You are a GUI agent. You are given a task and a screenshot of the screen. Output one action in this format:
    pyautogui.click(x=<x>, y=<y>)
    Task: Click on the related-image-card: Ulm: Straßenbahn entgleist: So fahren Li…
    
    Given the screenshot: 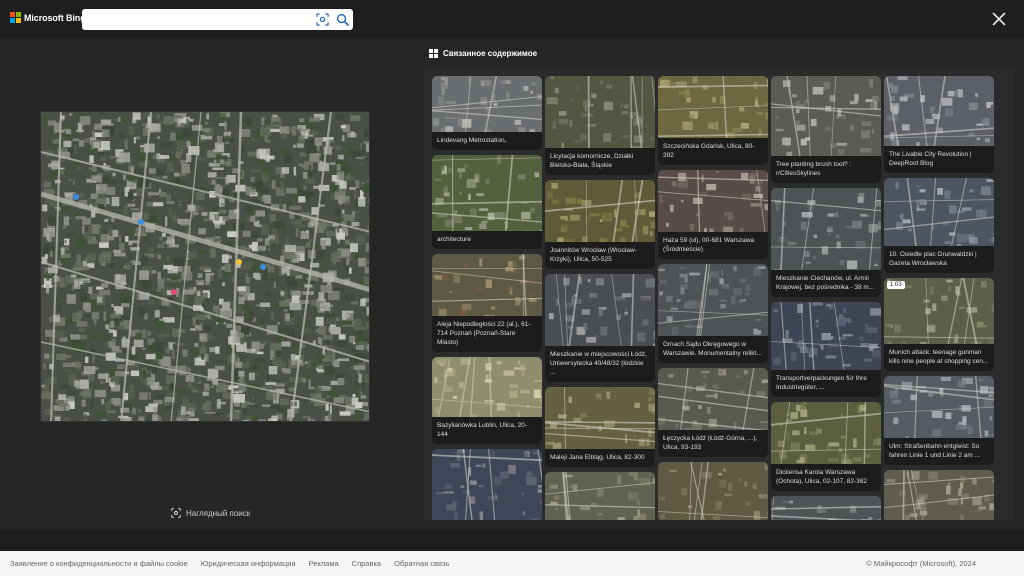 What is the action you would take?
    pyautogui.click(x=939, y=420)
    